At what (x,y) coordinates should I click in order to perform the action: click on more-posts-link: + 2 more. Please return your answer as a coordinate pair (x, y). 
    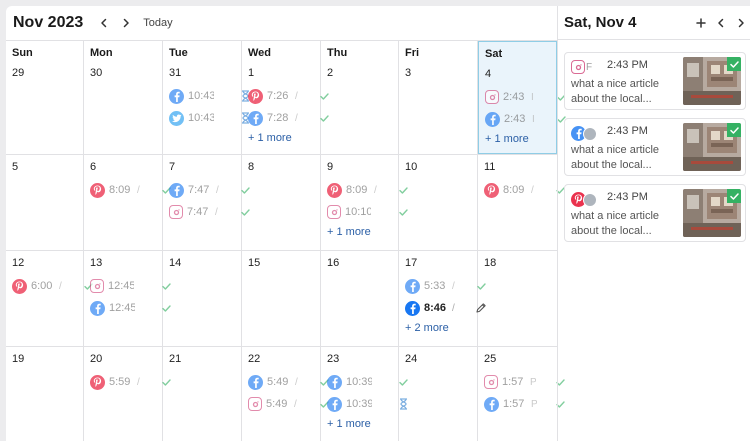
    Looking at the image, I should click on (427, 328).